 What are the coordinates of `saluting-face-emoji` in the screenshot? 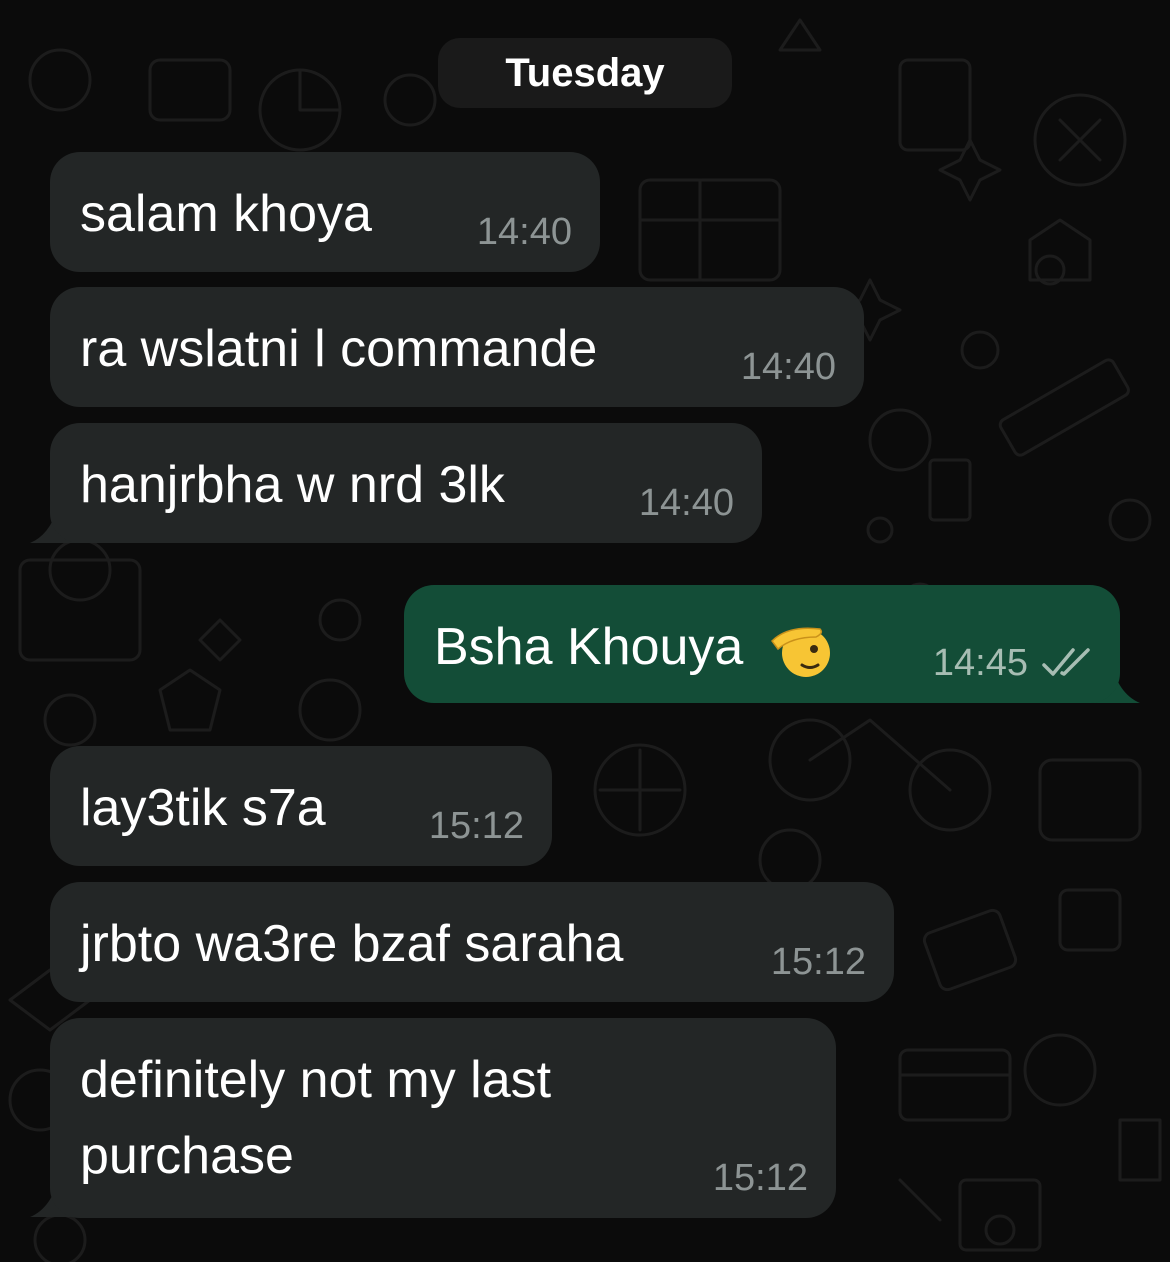 It's located at (800, 652).